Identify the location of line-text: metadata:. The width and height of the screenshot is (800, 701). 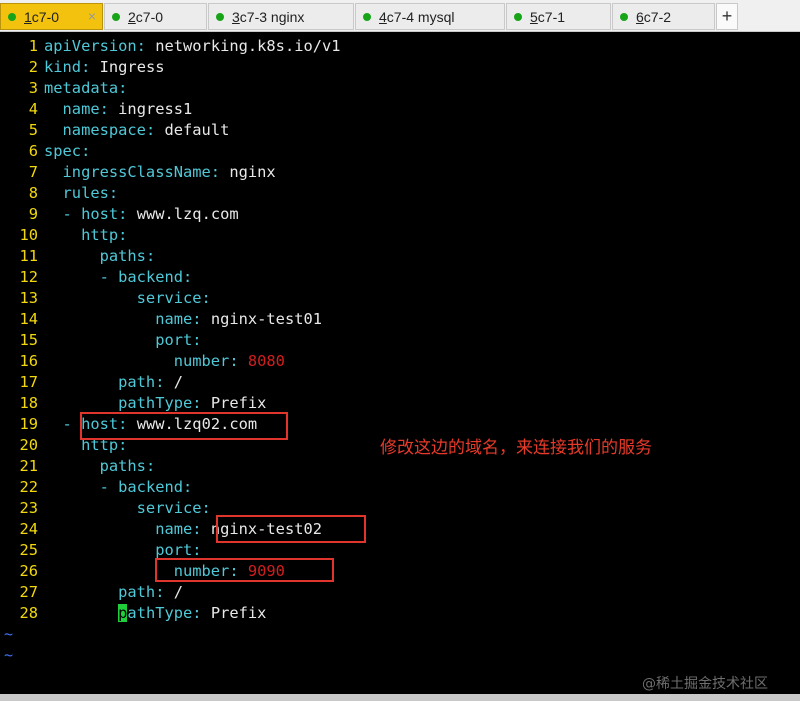
(85, 88).